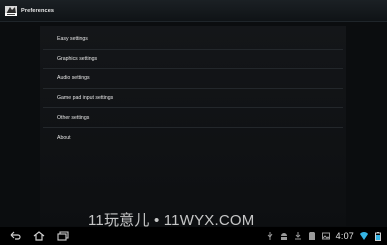  Describe the element at coordinates (39, 236) in the screenshot. I see `home-icon` at that location.